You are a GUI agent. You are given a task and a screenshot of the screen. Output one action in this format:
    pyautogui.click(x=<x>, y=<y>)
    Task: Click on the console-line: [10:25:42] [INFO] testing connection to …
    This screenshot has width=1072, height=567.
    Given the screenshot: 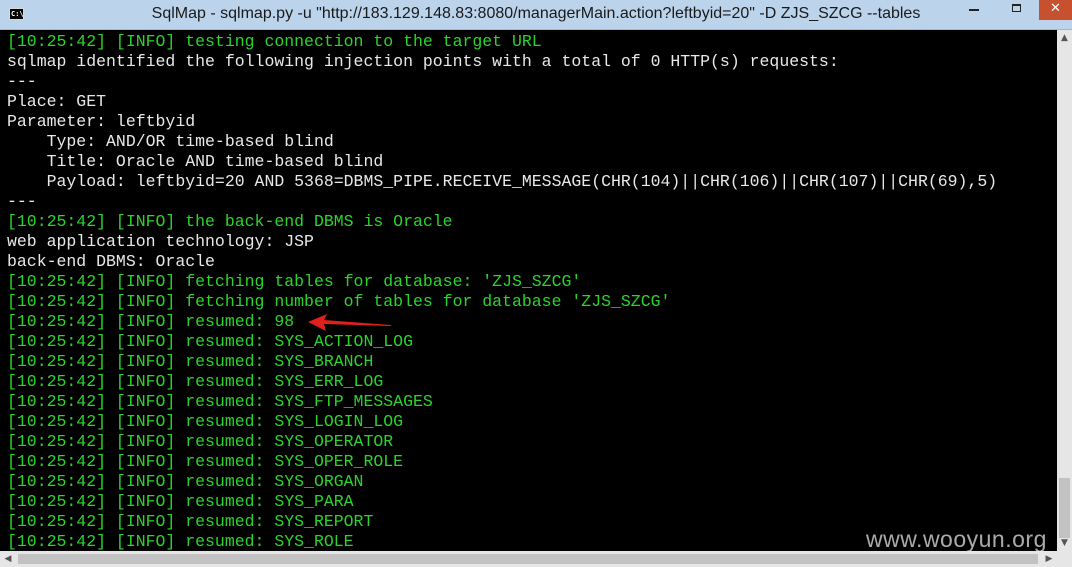 What is the action you would take?
    pyautogui.click(x=274, y=41)
    